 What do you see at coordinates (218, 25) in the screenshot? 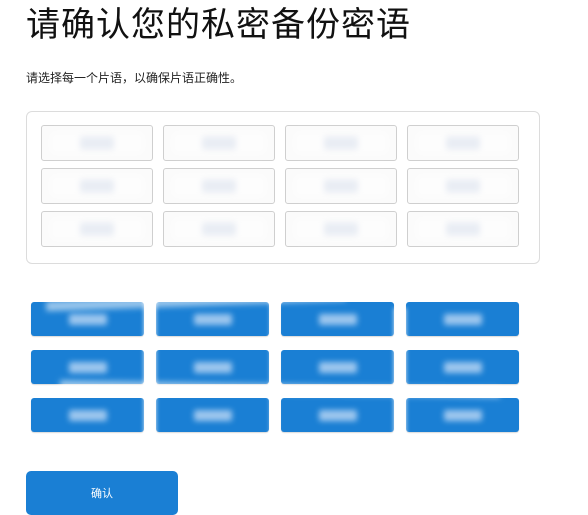
I see `page-title: 请确认您的私密备份密语` at bounding box center [218, 25].